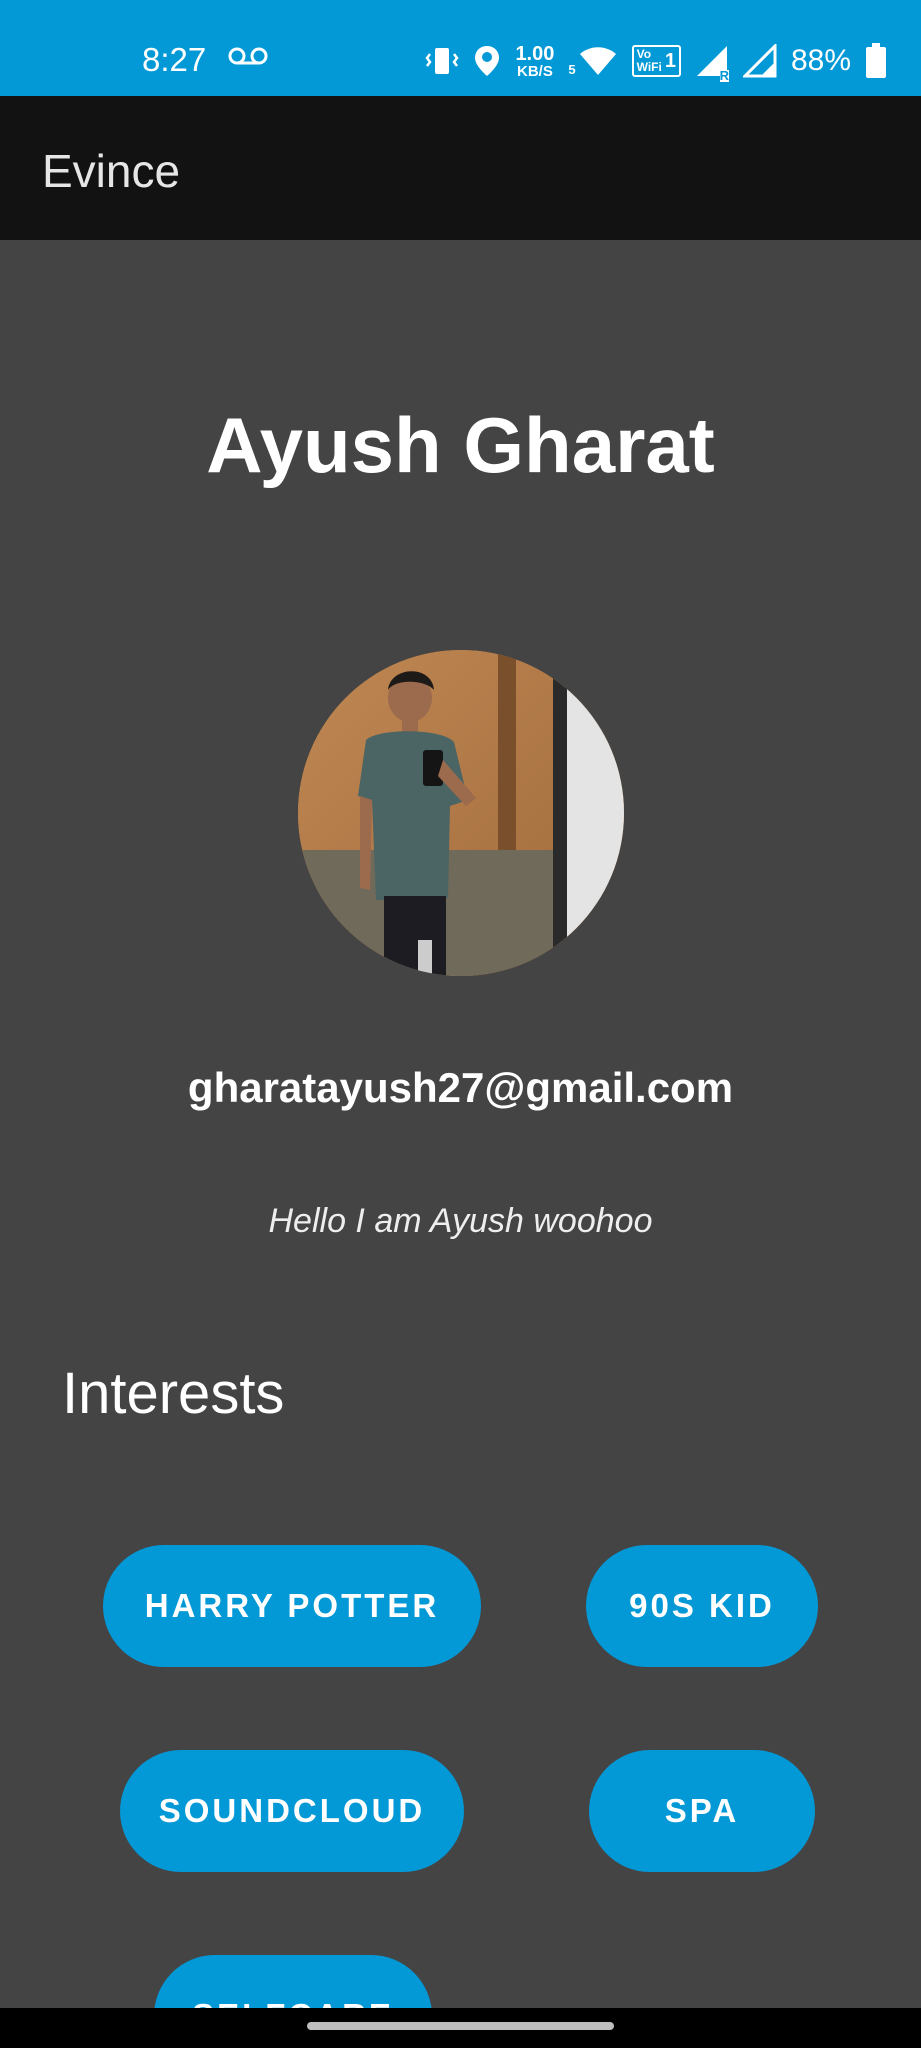  What do you see at coordinates (702, 1606) in the screenshot?
I see `interest-chip: 90S KID` at bounding box center [702, 1606].